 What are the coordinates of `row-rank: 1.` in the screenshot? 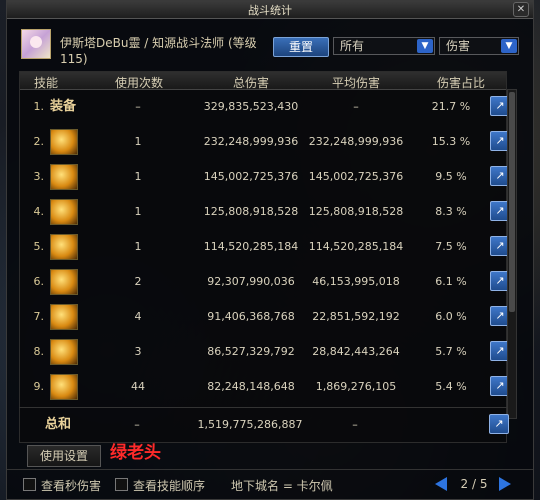 It's located at (39, 106).